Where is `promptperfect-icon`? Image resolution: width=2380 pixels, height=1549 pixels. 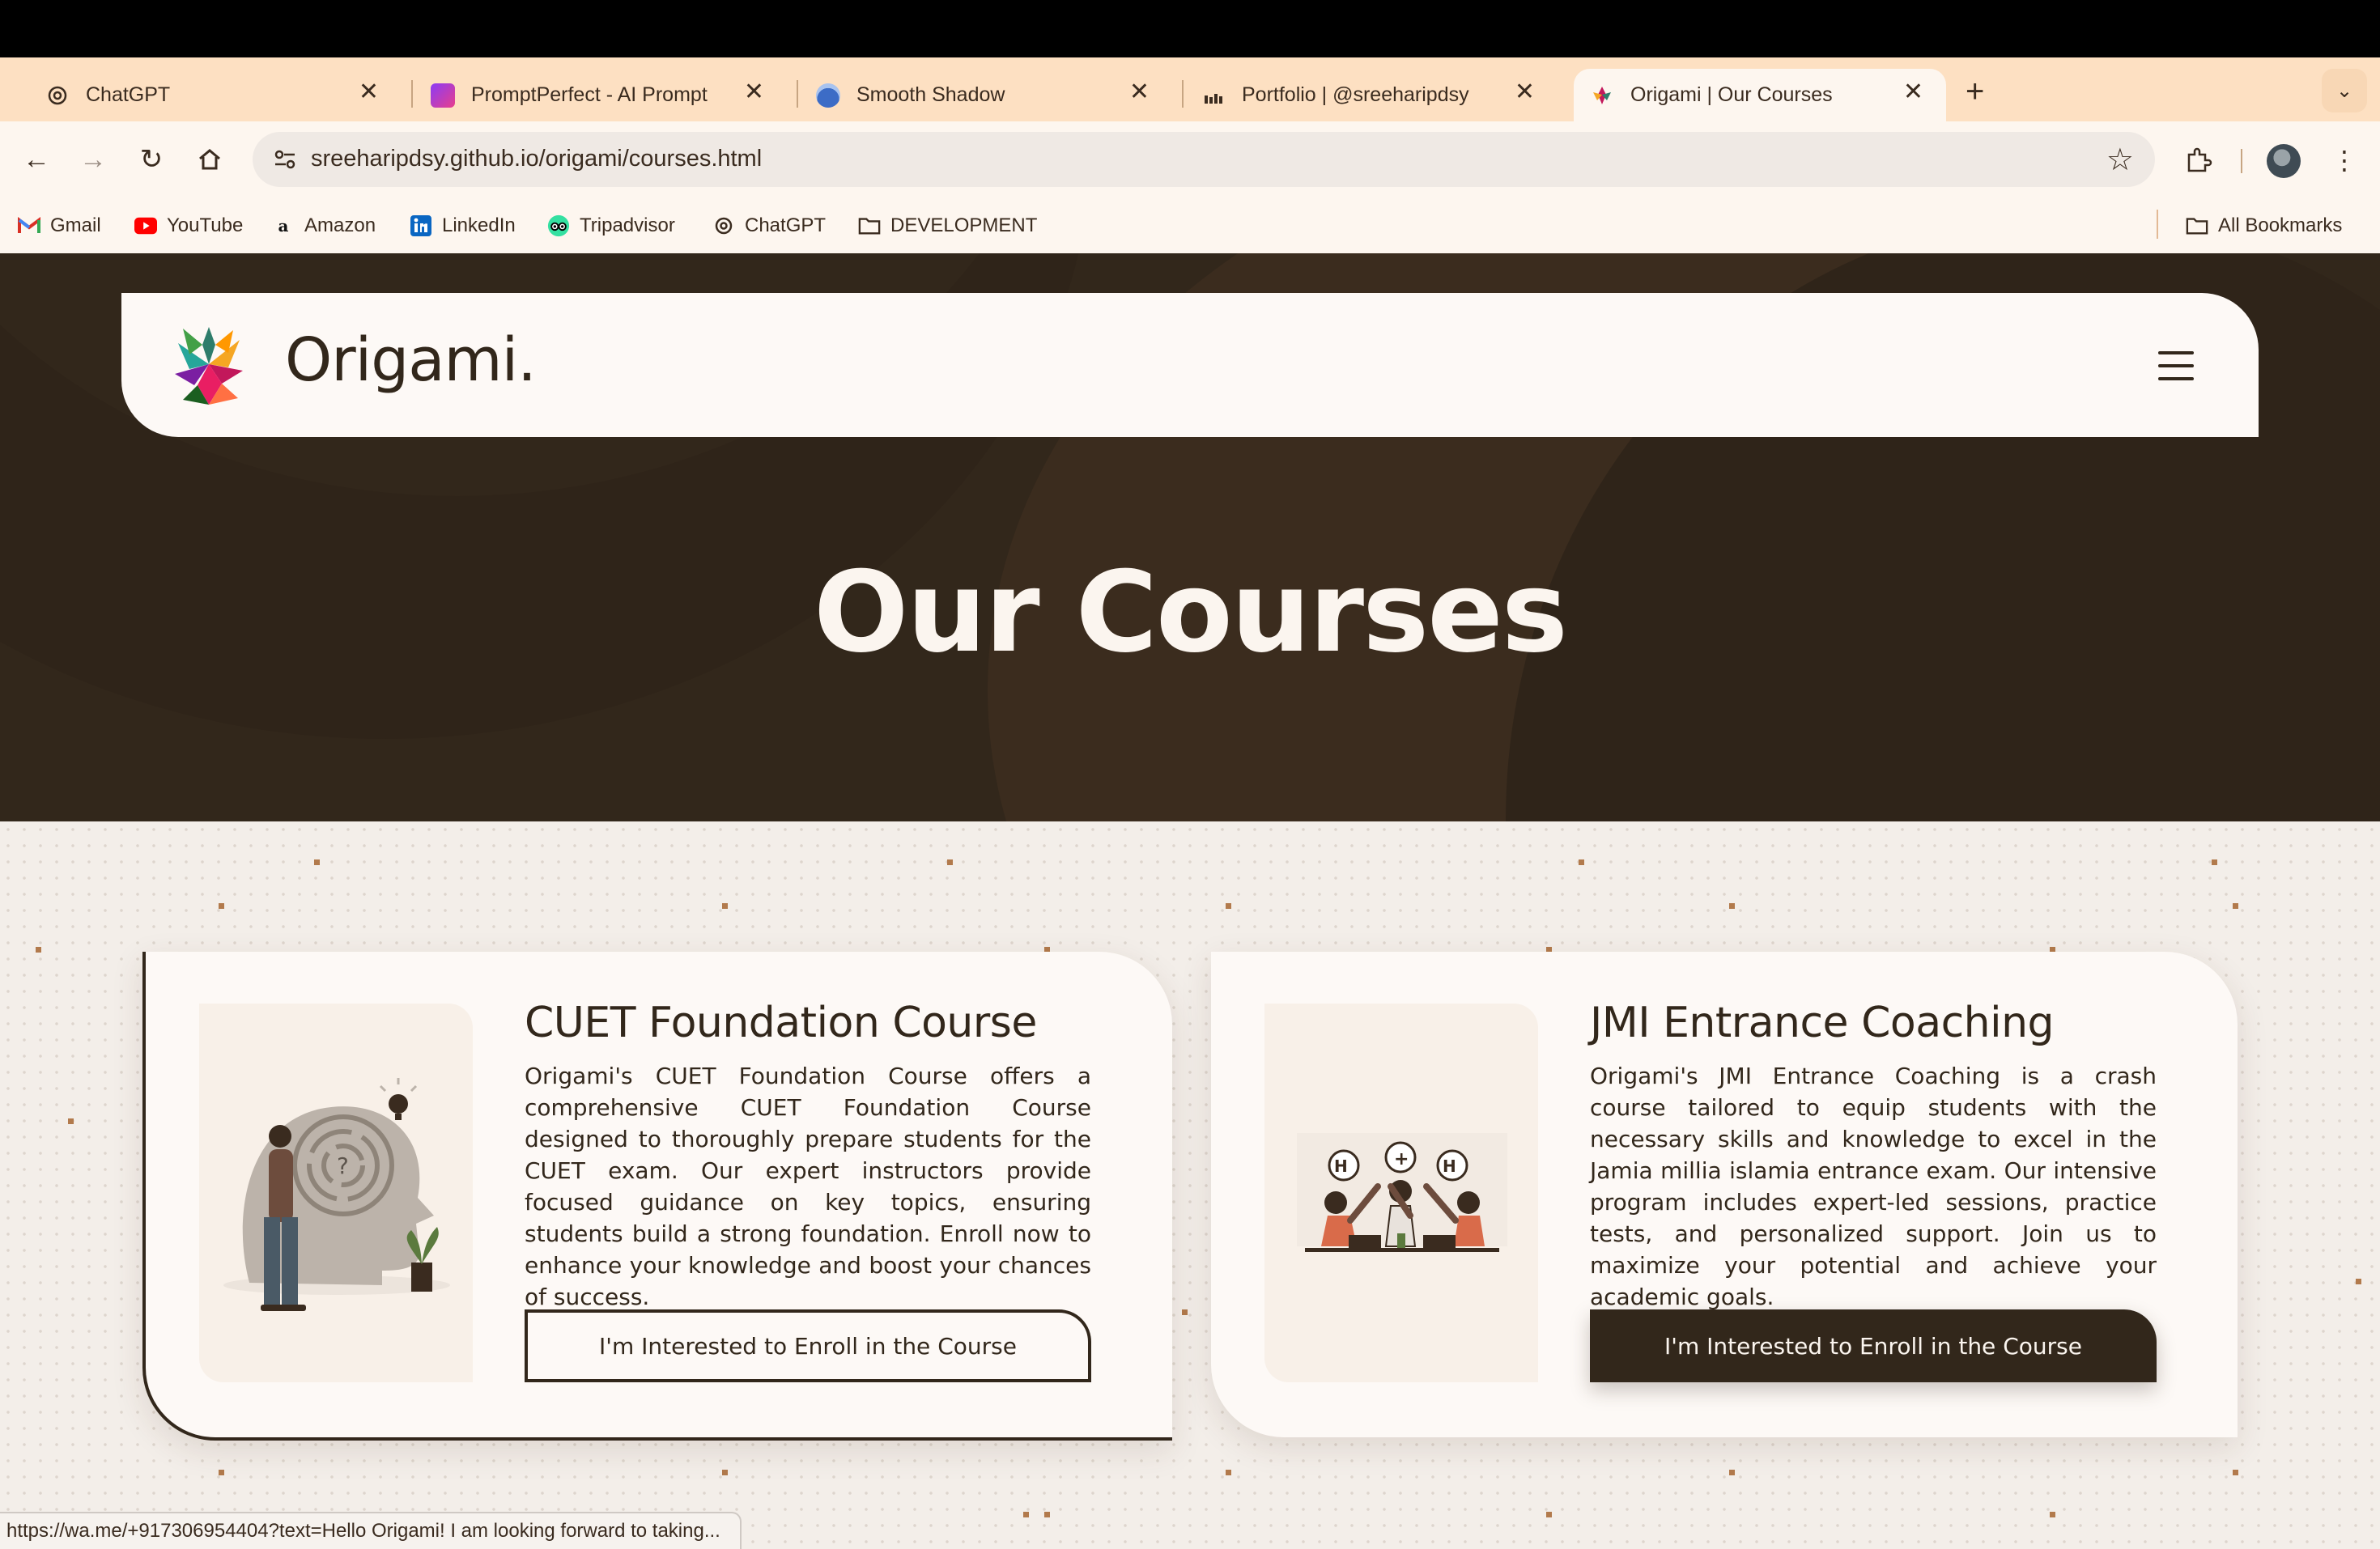
promptperfect-icon is located at coordinates (443, 95).